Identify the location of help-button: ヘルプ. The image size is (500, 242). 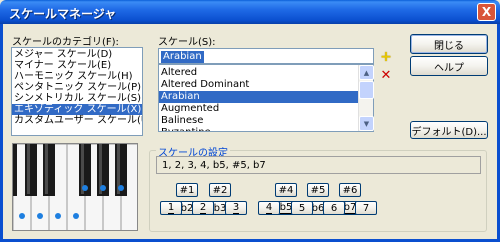
(449, 66).